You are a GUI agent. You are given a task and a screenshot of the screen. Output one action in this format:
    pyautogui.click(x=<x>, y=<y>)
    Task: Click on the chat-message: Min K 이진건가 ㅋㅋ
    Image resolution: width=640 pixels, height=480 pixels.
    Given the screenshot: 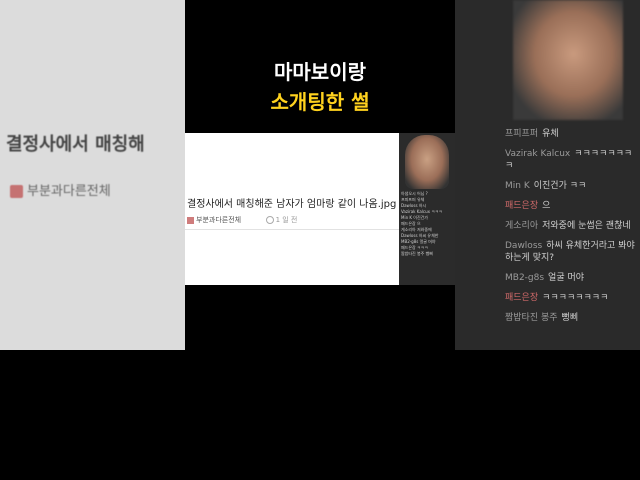 What is the action you would take?
    pyautogui.click(x=572, y=186)
    